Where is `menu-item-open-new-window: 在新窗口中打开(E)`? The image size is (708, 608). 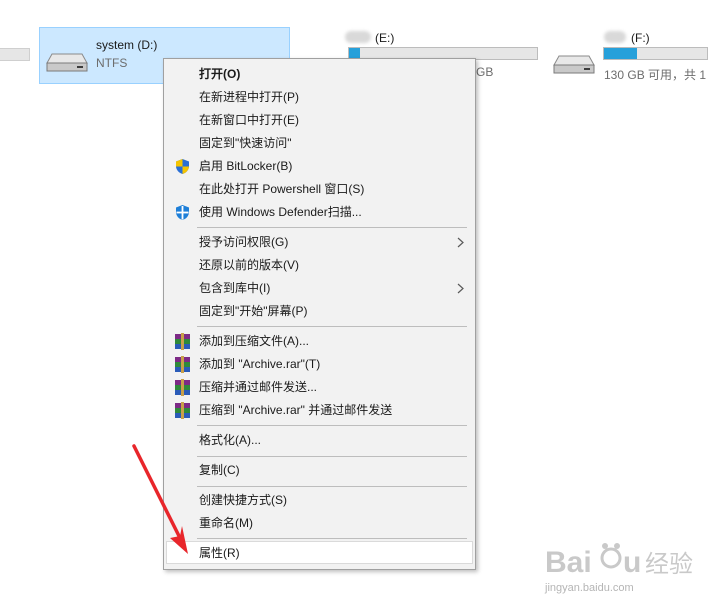
menu-item-open-new-window: 在新窗口中打开(E) is located at coordinates (319, 120).